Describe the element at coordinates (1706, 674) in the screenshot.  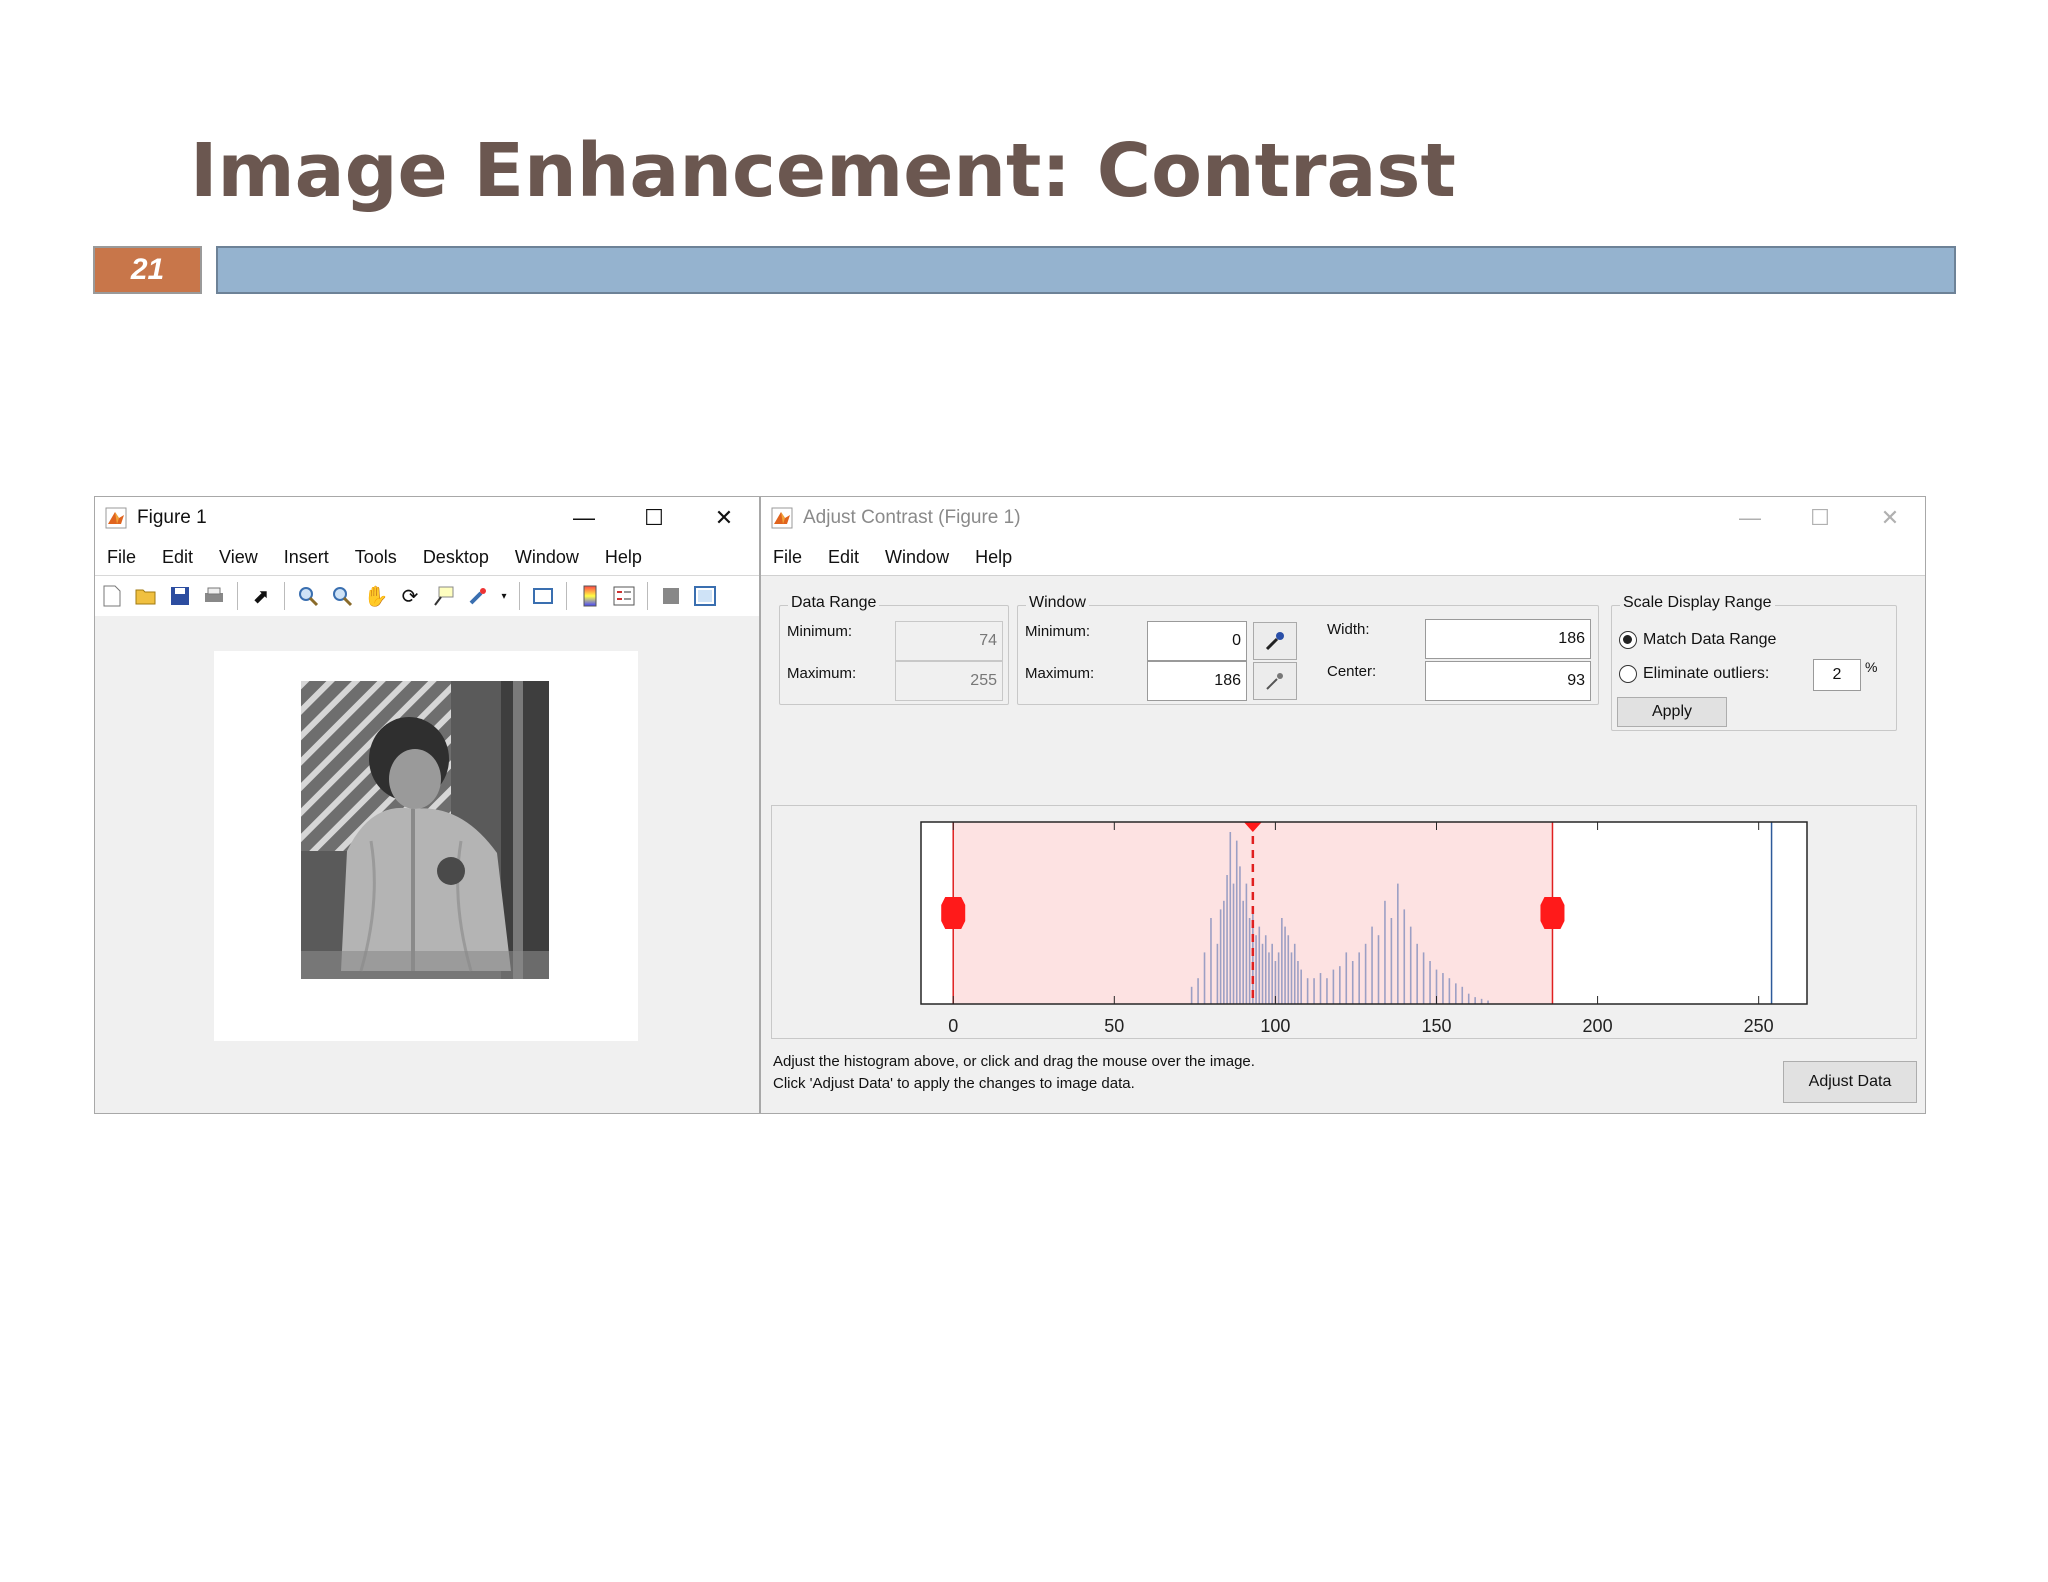
I see `eliminate-outliers-label: Eliminate outliers:` at that location.